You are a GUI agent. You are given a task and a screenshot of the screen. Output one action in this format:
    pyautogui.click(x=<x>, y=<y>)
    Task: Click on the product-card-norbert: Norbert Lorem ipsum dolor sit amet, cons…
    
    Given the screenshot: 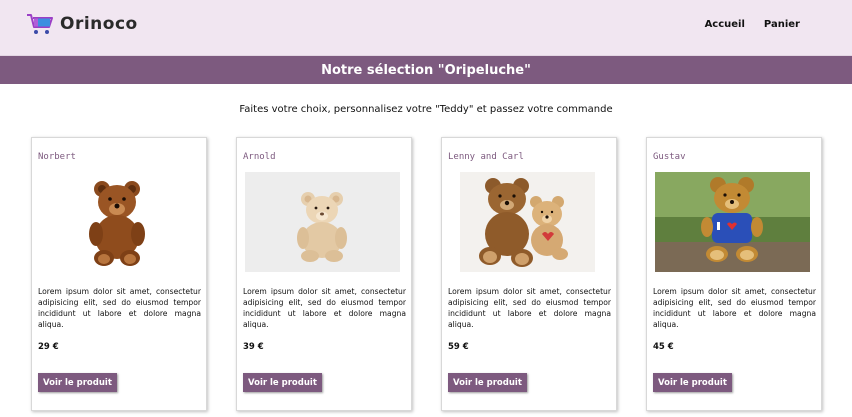 What is the action you would take?
    pyautogui.click(x=119, y=274)
    